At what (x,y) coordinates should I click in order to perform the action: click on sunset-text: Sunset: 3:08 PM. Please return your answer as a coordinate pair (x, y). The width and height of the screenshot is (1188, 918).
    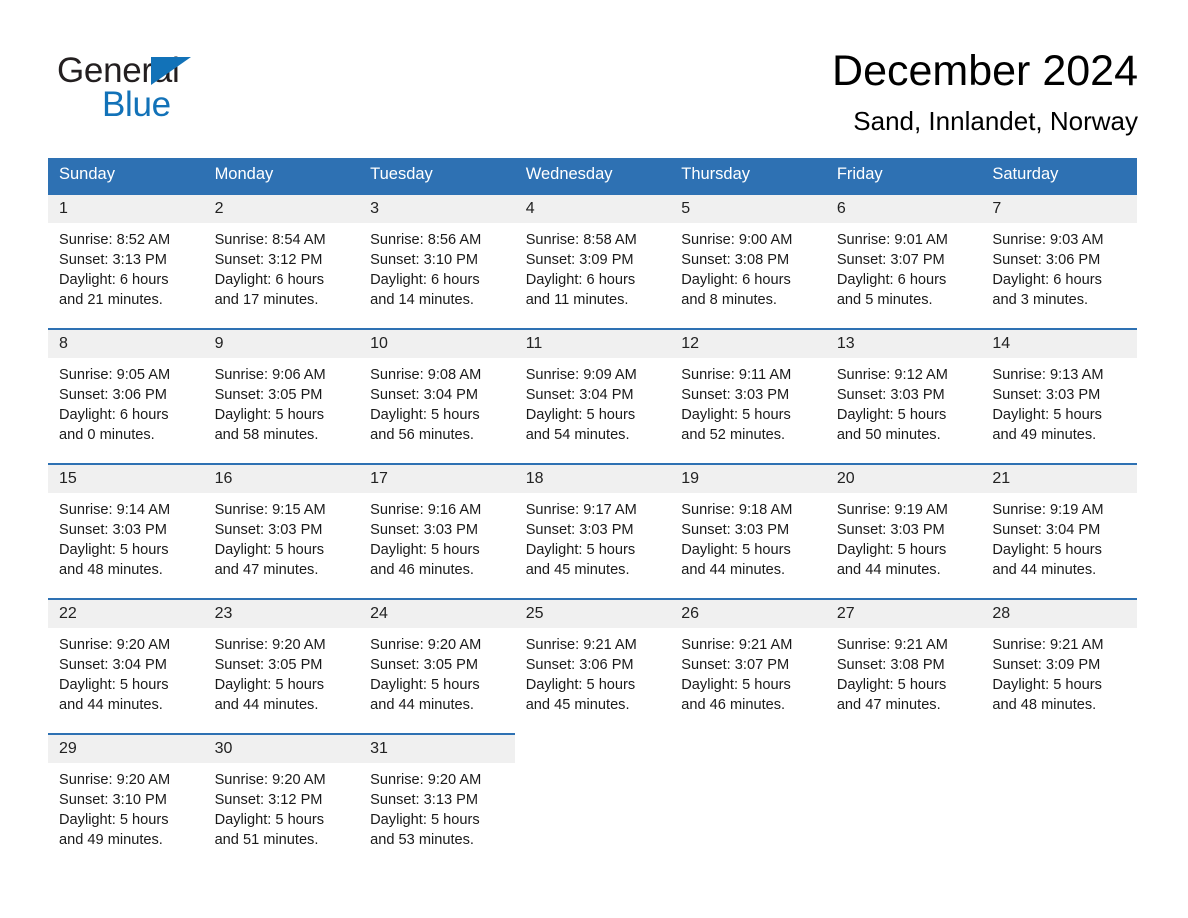
    Looking at the image, I should click on (890, 664).